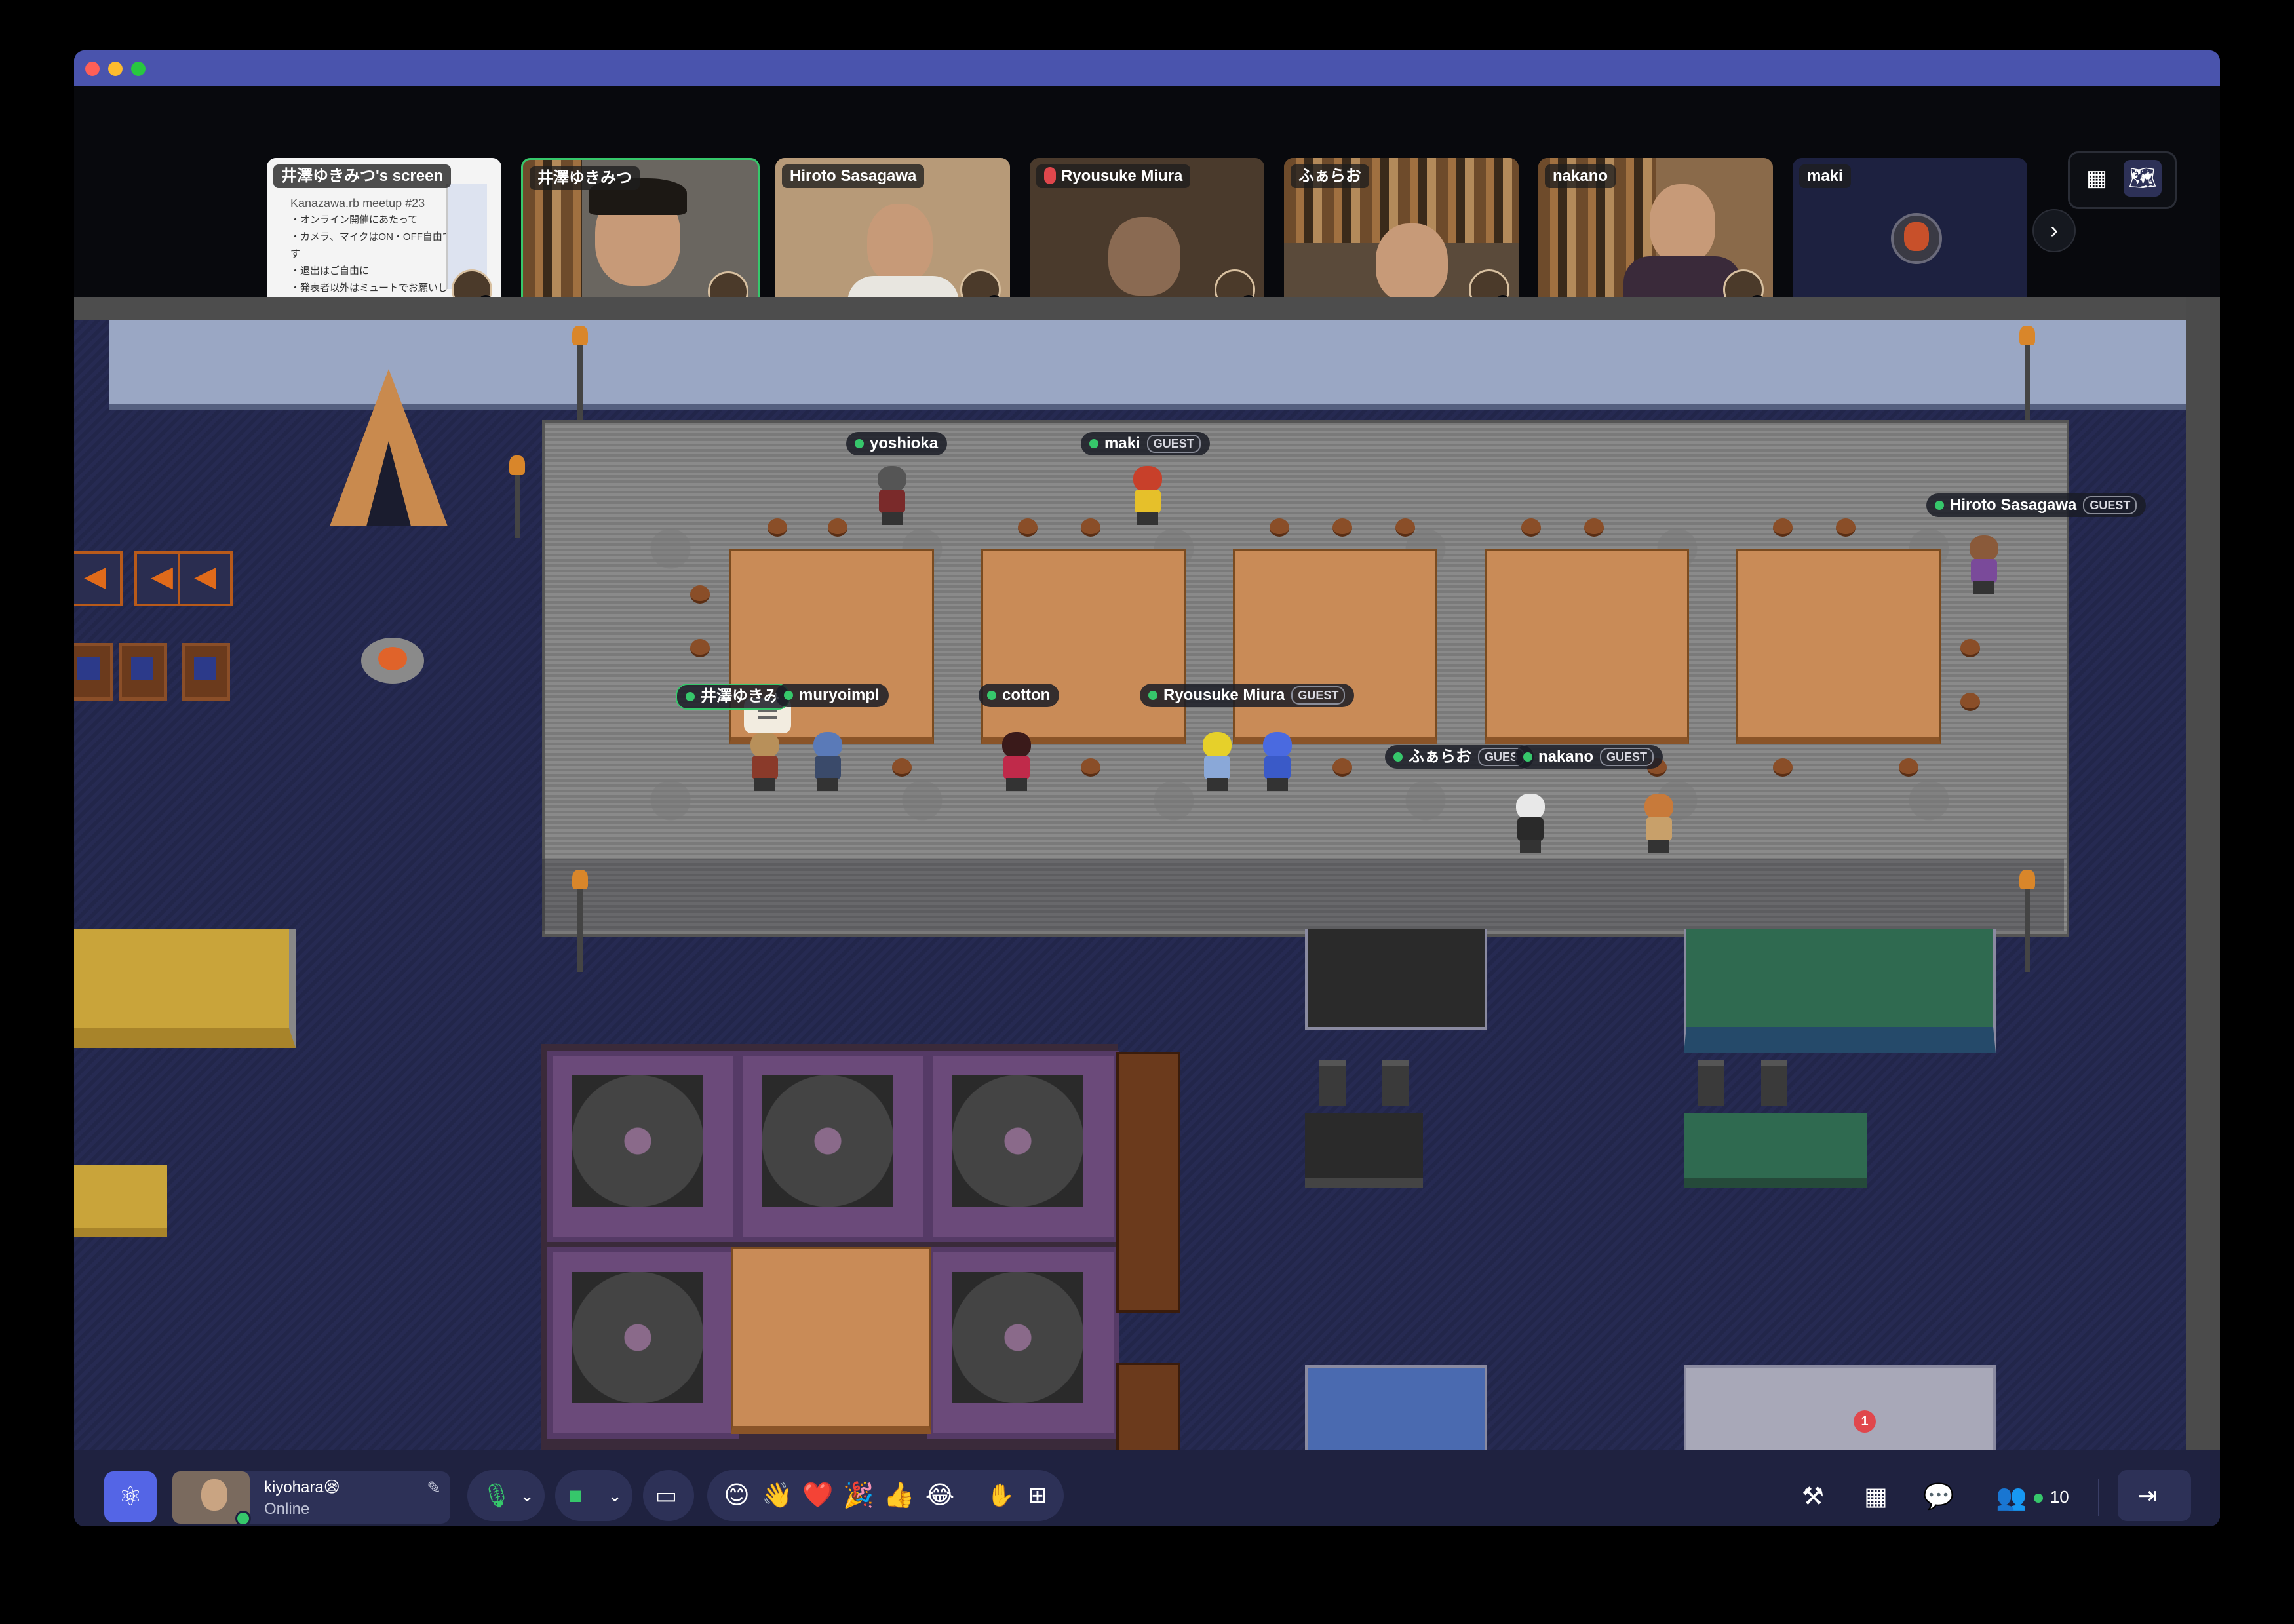  I want to click on chat-button: 💬, so click(1938, 1496).